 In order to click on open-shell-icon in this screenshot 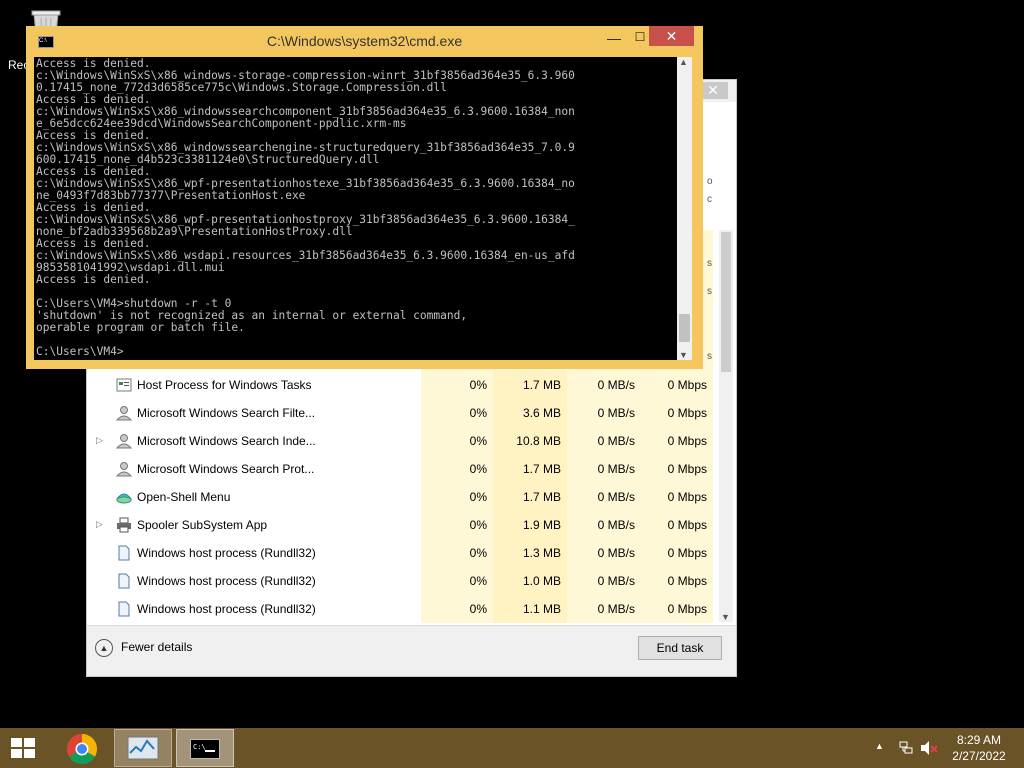, I will do `click(124, 498)`.